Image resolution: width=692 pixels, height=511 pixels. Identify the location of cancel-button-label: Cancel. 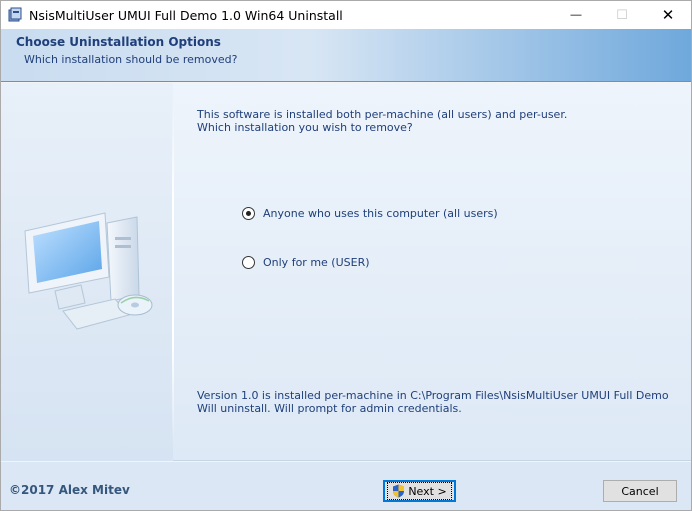
(640, 491).